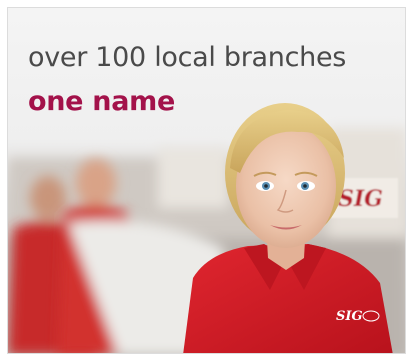 The height and width of the screenshot is (361, 413). I want to click on svg-text: SIG, so click(360, 199).